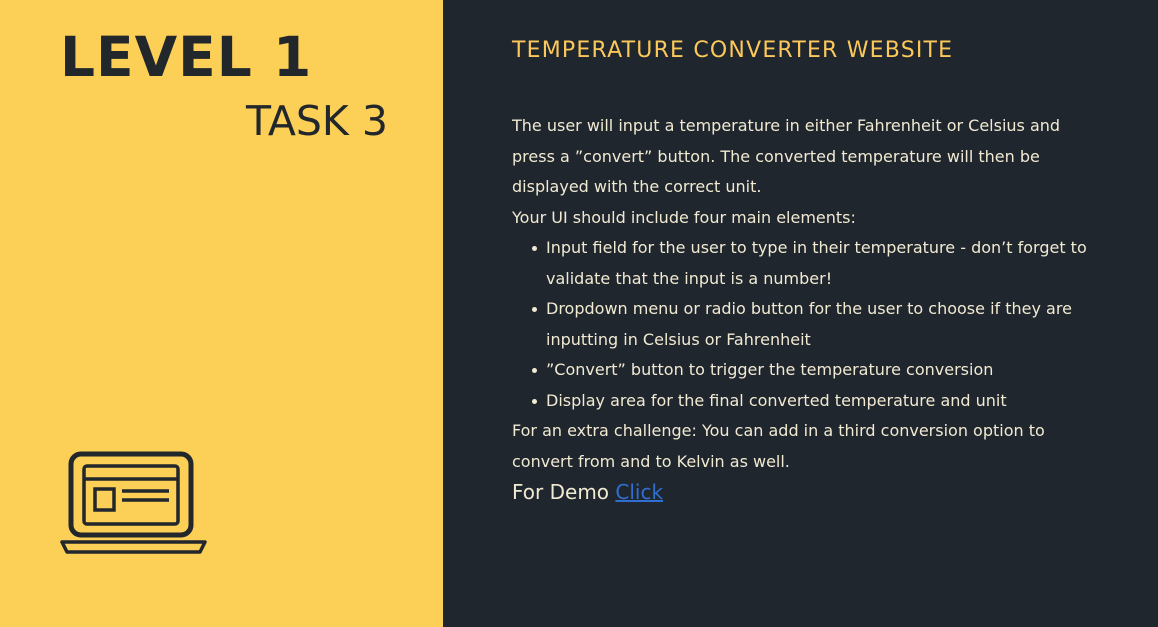 The image size is (1158, 627). I want to click on task-title: TASK 3, so click(317, 121).